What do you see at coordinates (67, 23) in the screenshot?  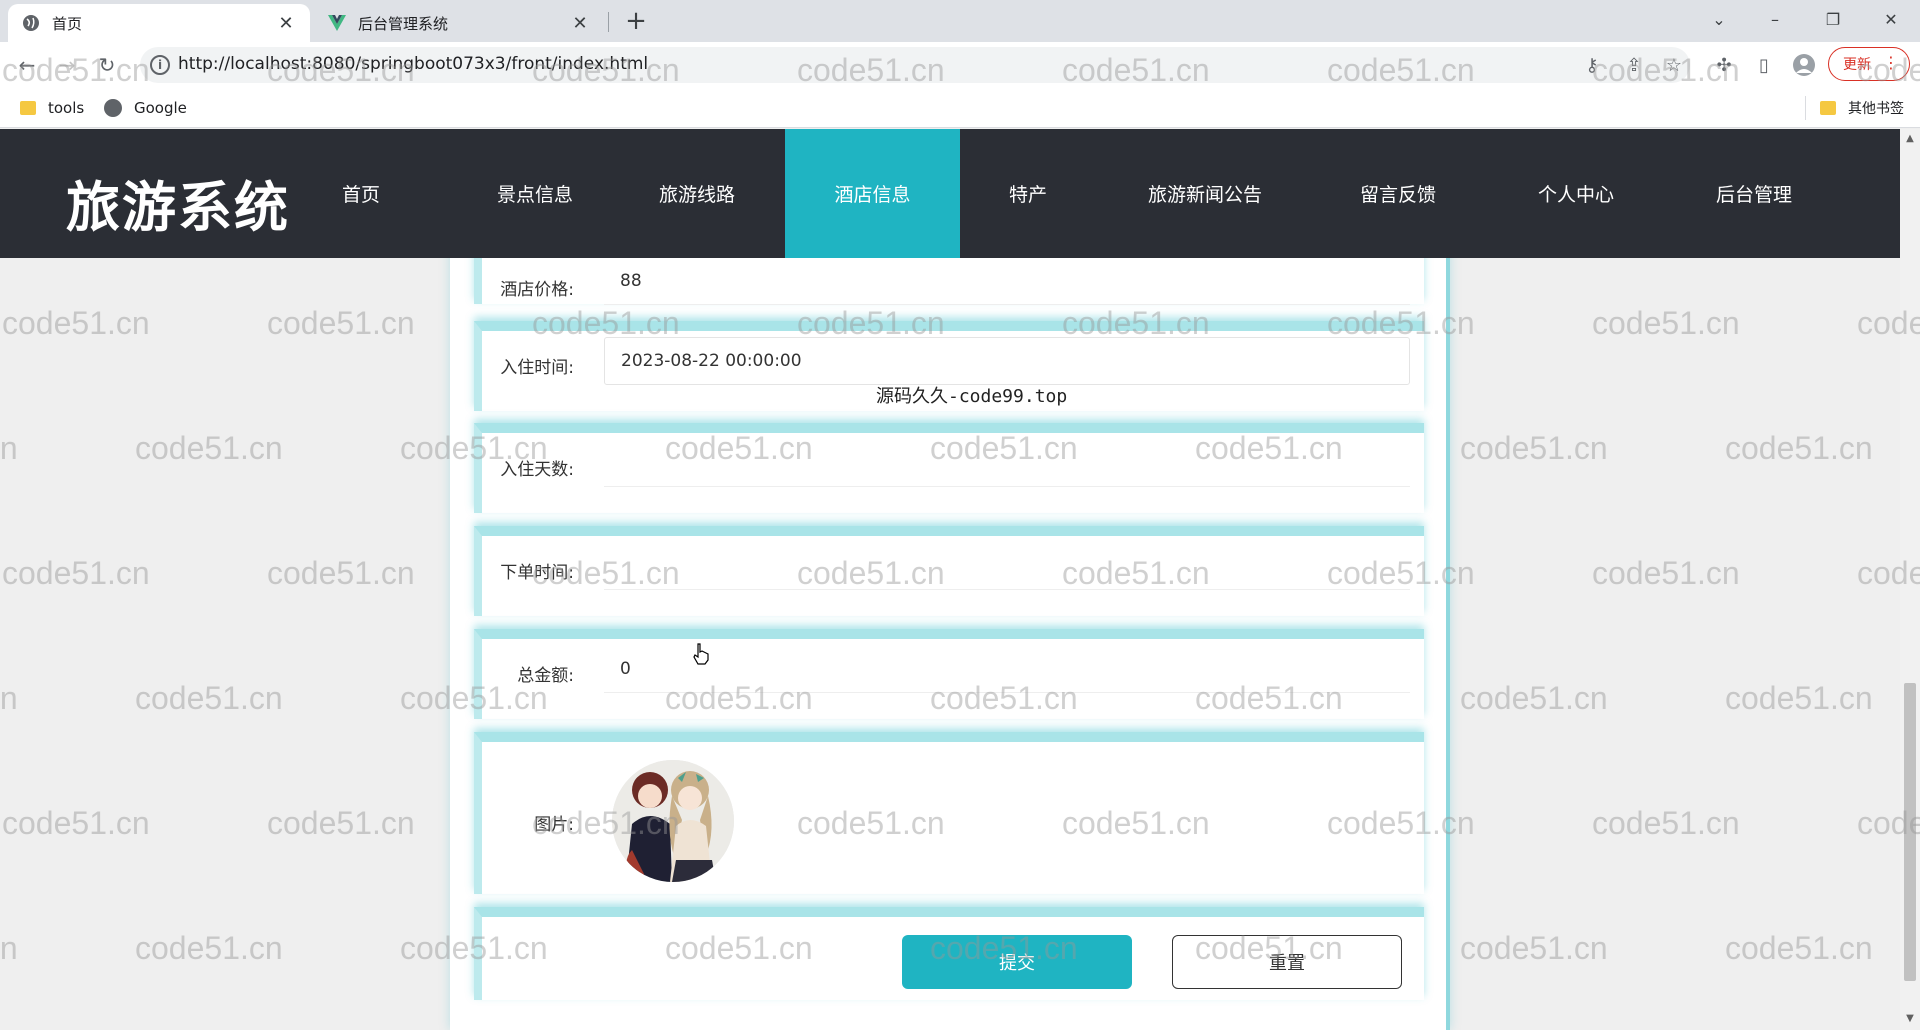 I see `tab-title: 首页` at bounding box center [67, 23].